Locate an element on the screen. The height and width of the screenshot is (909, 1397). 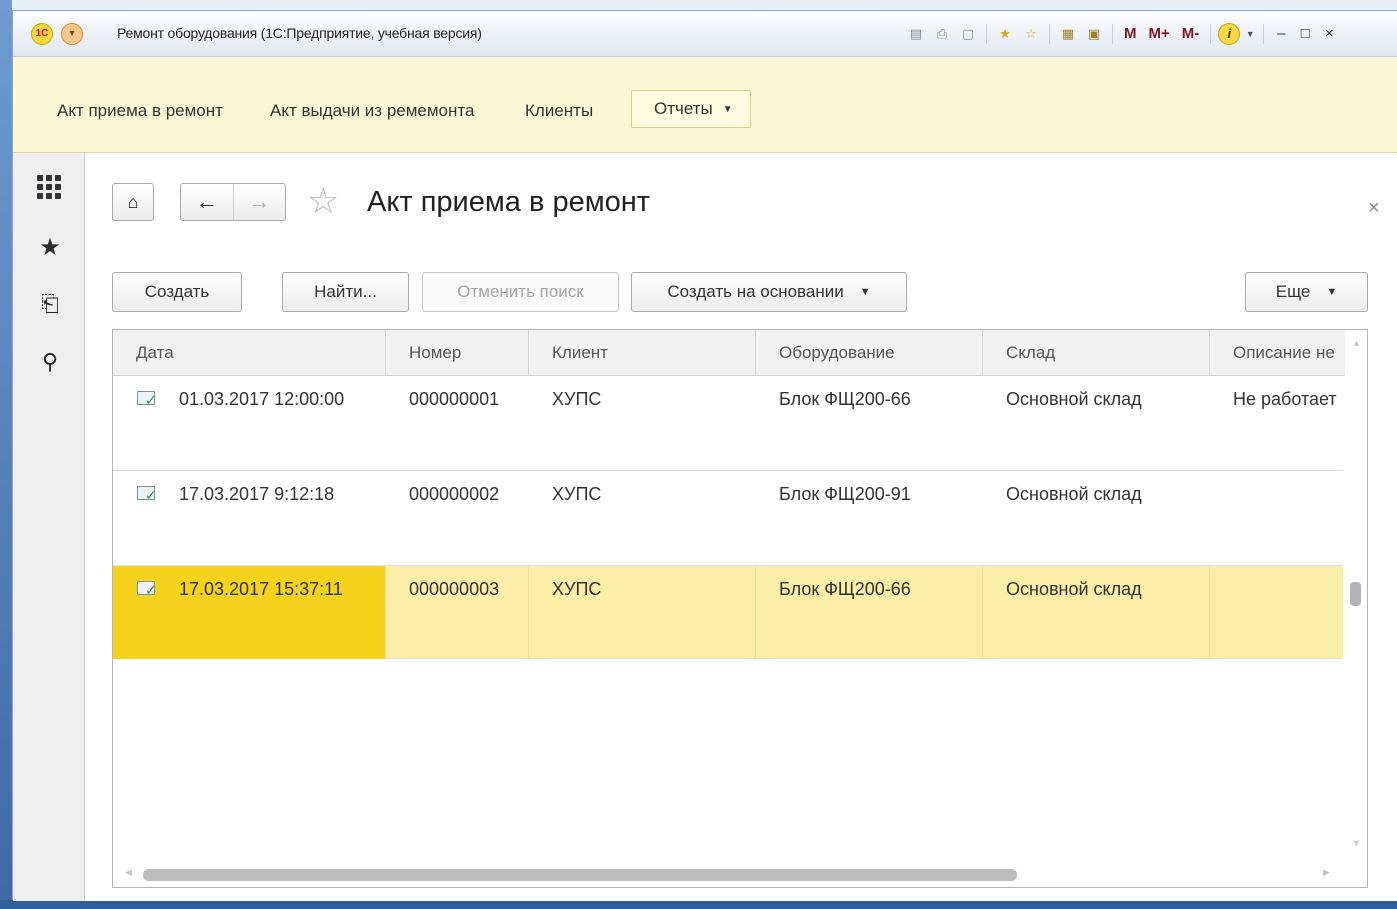
page-title: Акт приема в ремонт is located at coordinates (509, 202).